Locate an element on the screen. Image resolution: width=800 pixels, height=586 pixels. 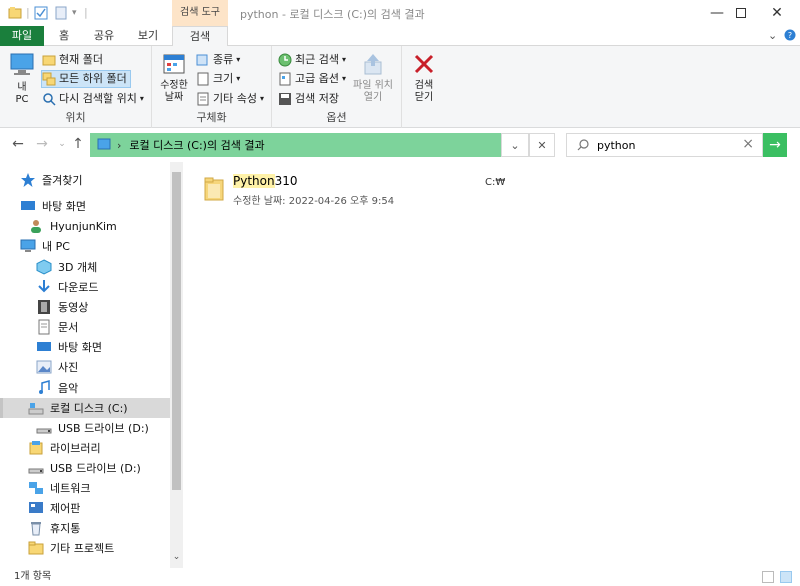
user-icon is located at coordinates (36, 226).